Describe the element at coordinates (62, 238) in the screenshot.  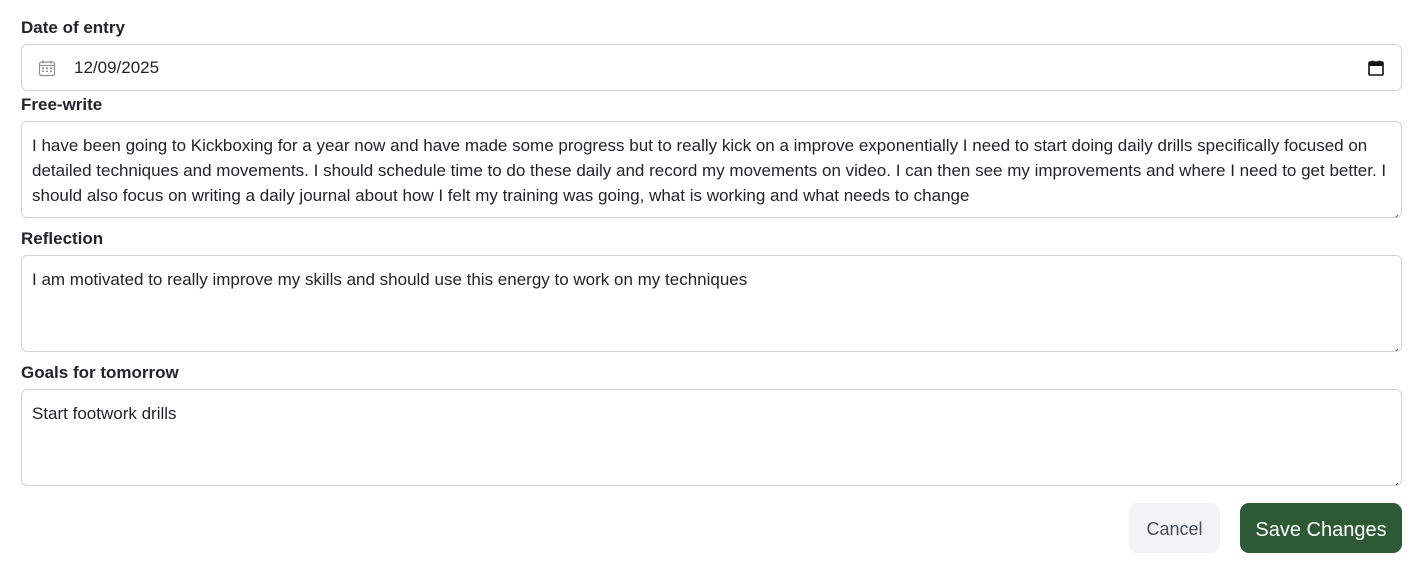
I see `reflection-label: Reflection` at that location.